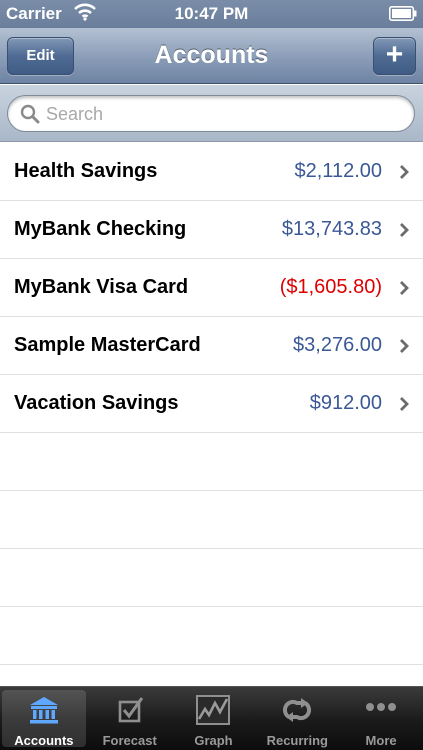 The height and width of the screenshot is (750, 423). I want to click on more-dots-icon, so click(381, 707).